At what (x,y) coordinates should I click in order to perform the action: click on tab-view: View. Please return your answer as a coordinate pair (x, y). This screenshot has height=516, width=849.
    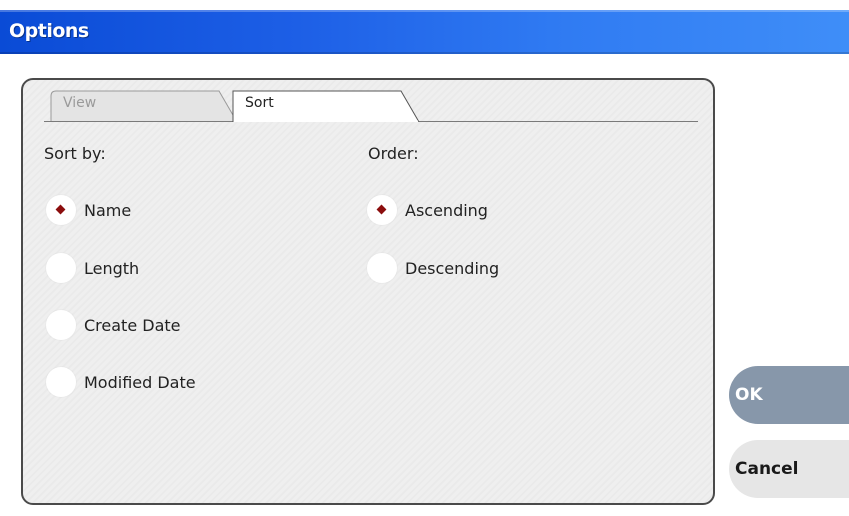
    Looking at the image, I should click on (144, 106).